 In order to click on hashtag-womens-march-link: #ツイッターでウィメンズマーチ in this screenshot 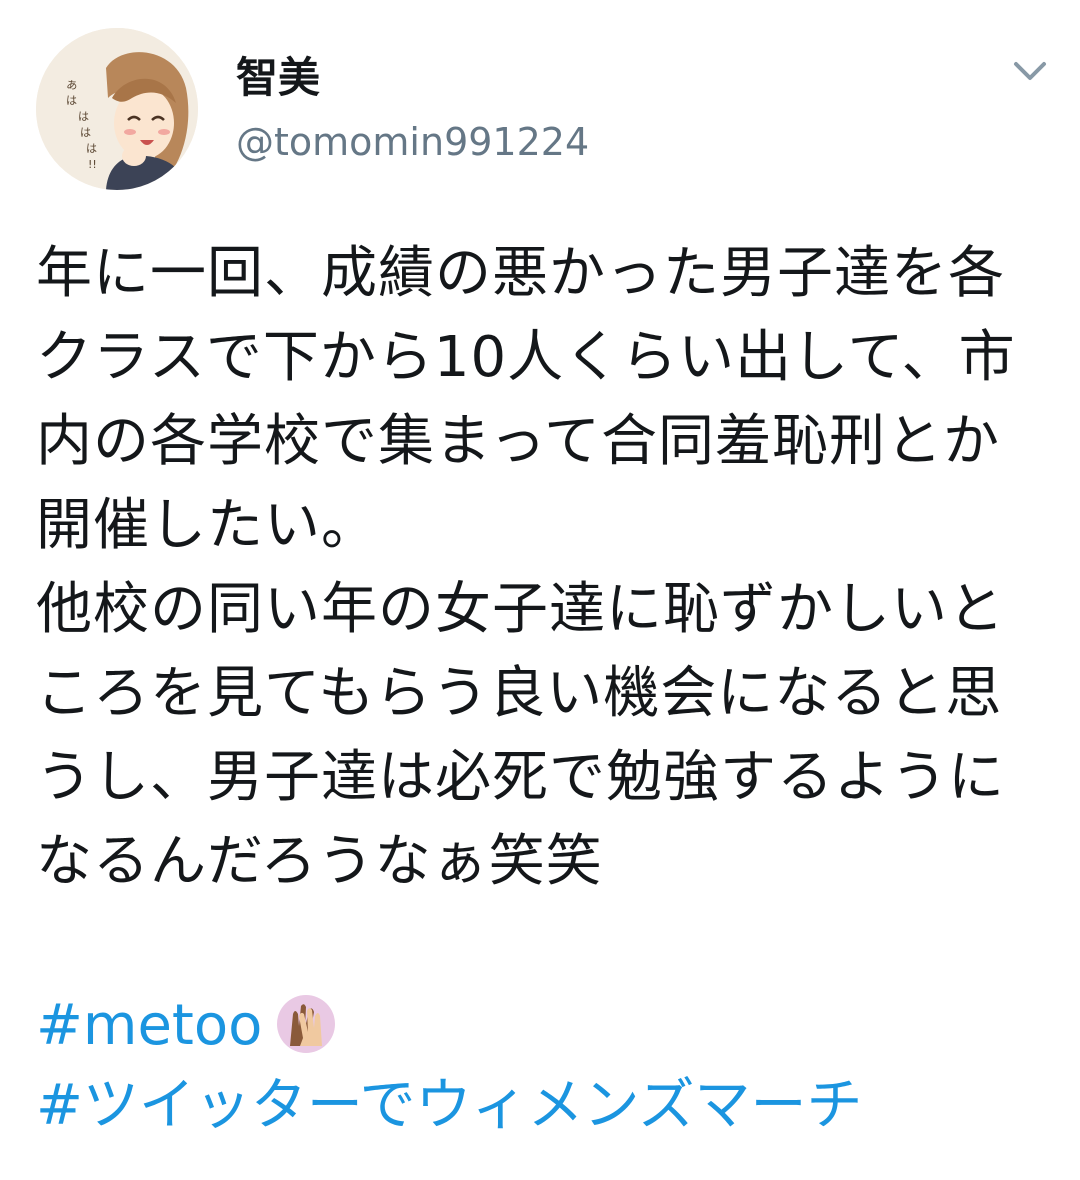, I will do `click(449, 1105)`.